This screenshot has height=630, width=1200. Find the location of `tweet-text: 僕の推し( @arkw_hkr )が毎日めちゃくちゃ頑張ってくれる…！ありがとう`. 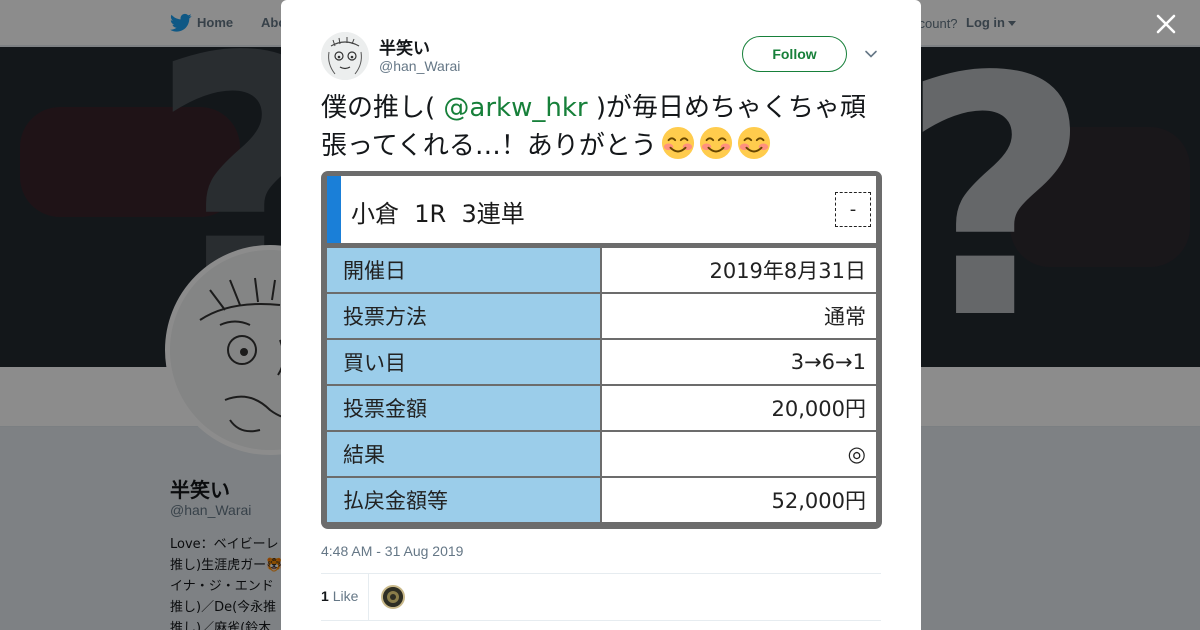

tweet-text: 僕の推し( @arkw_hkr )が毎日めちゃくちゃ頑張ってくれる…！ありがとう is located at coordinates (601, 127).